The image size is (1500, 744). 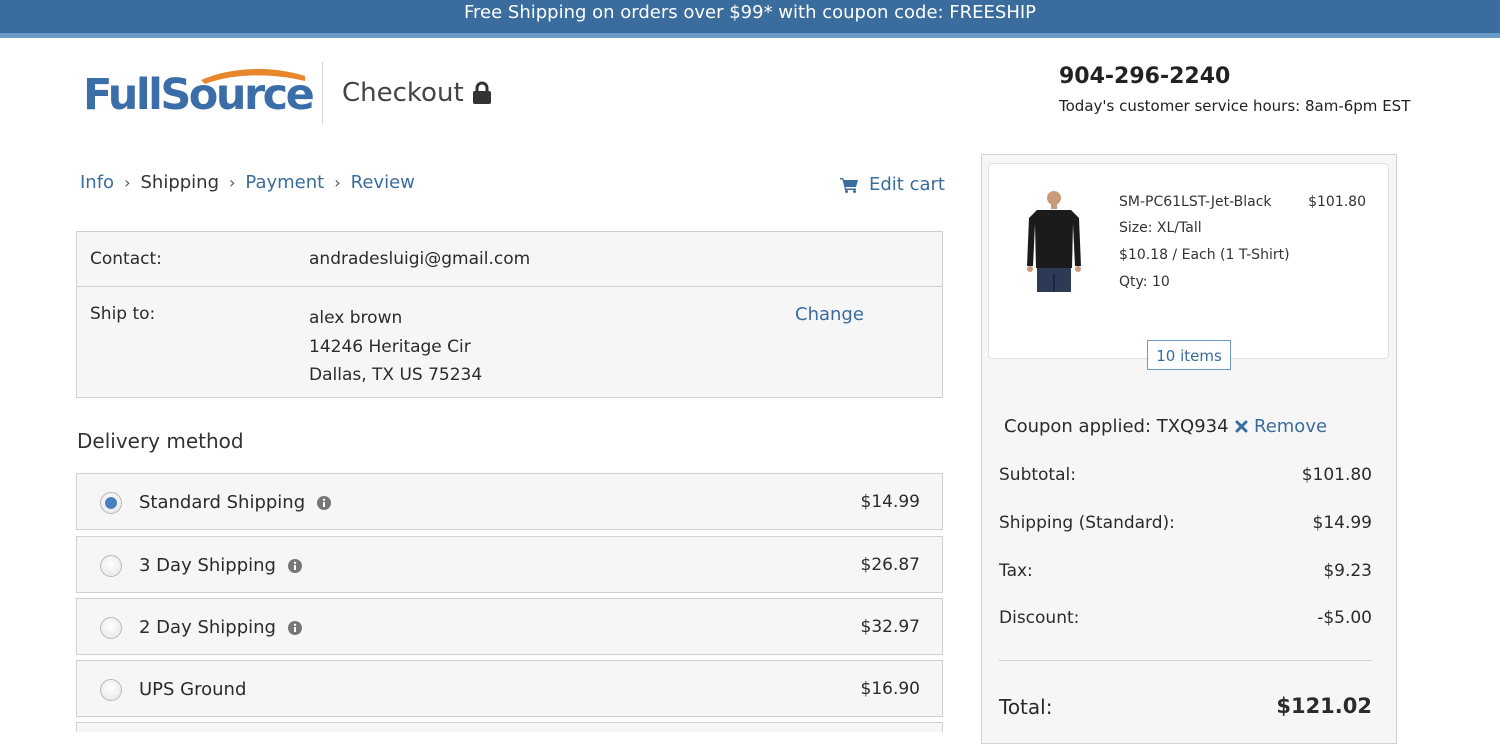 I want to click on shipping-option-label: 3 Day Shipping, so click(x=220, y=565).